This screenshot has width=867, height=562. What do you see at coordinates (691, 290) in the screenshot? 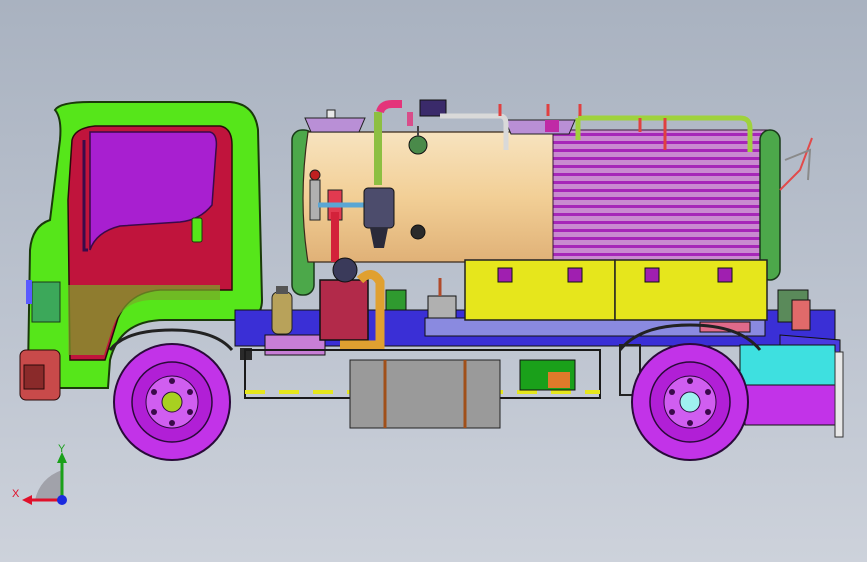
I see `toolbox-right` at bounding box center [691, 290].